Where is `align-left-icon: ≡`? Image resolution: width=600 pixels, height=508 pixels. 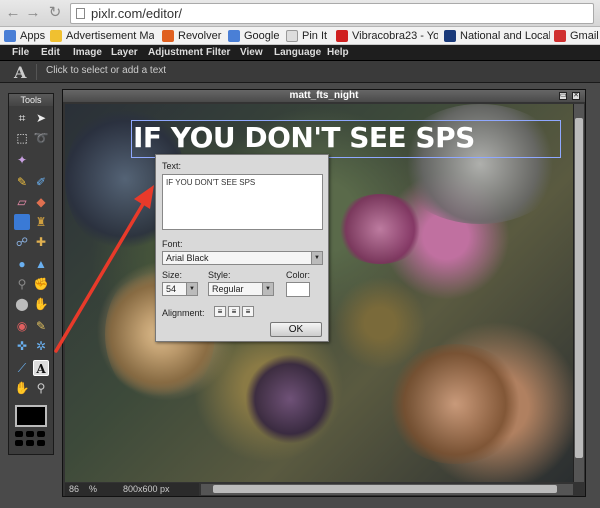 align-left-icon: ≡ is located at coordinates (220, 311).